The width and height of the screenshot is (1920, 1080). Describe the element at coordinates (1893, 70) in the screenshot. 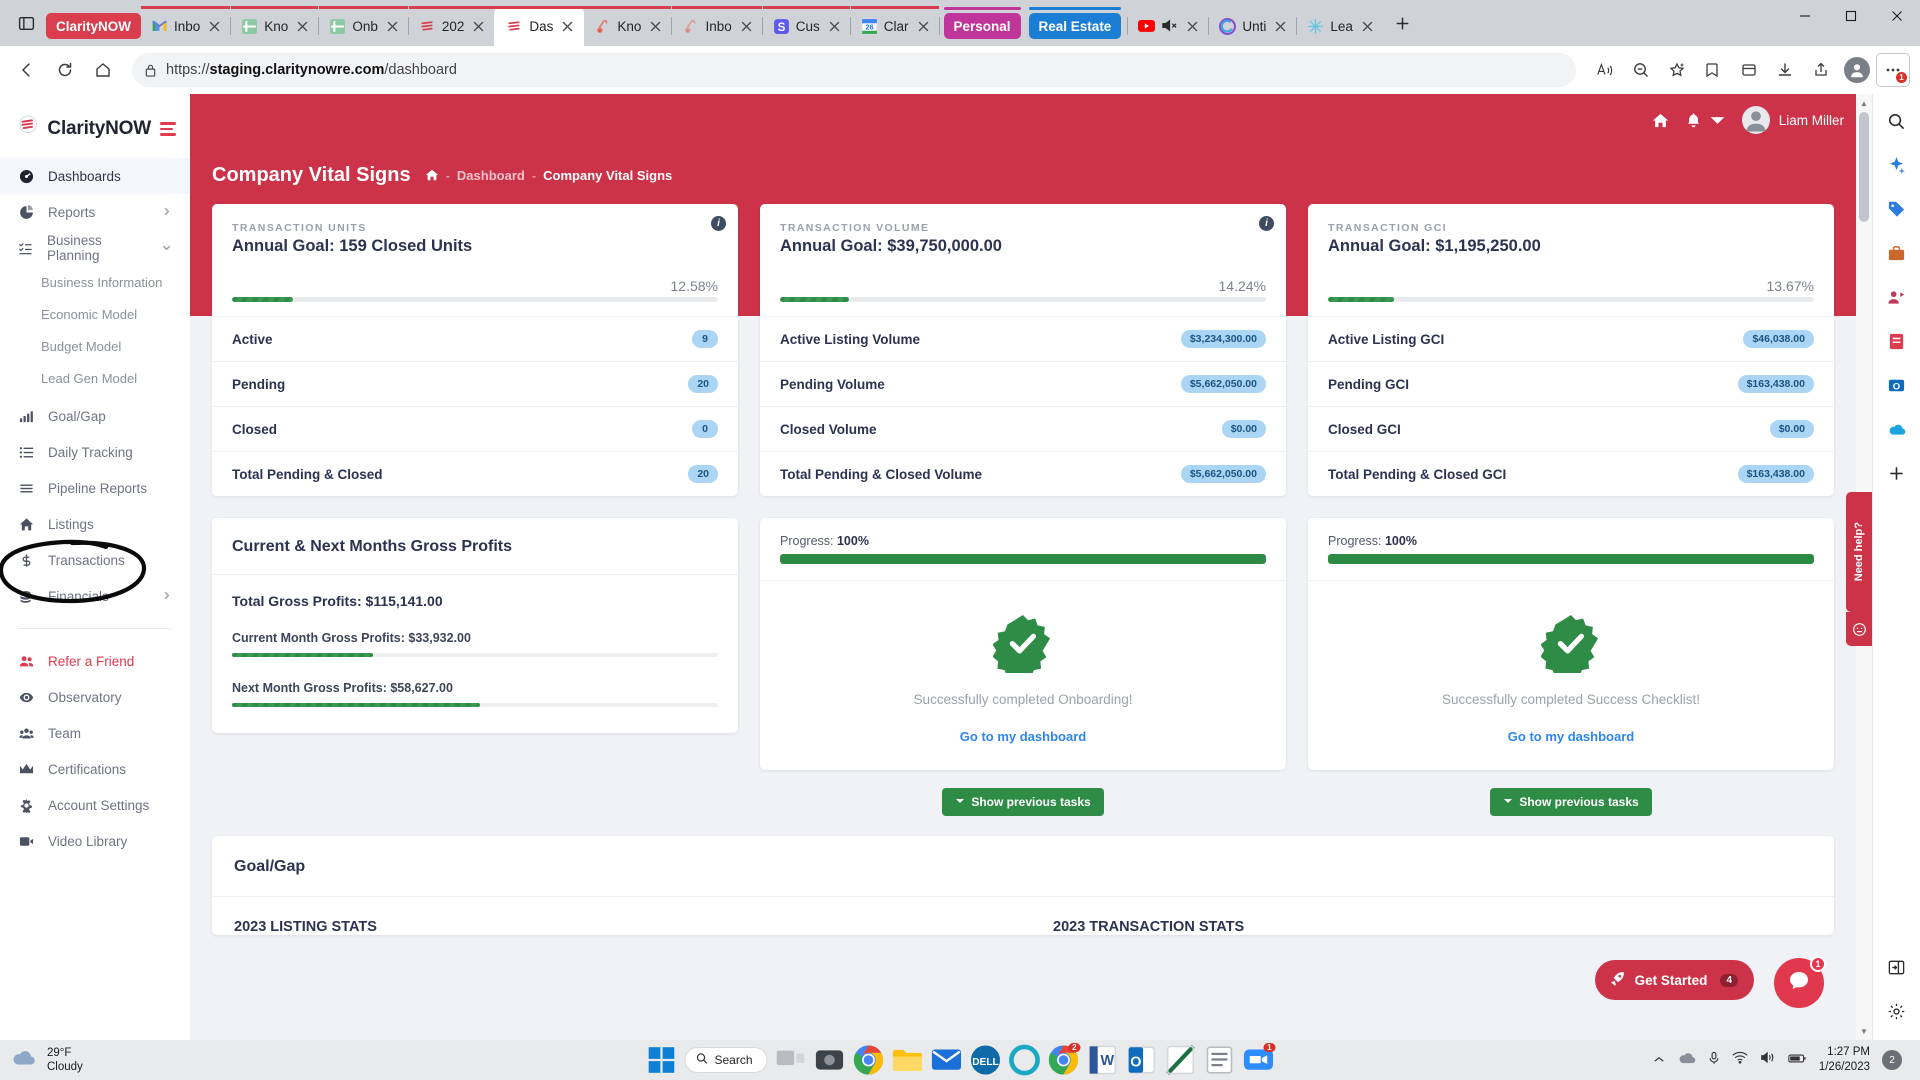

I see `settings-more-icon: 1` at that location.